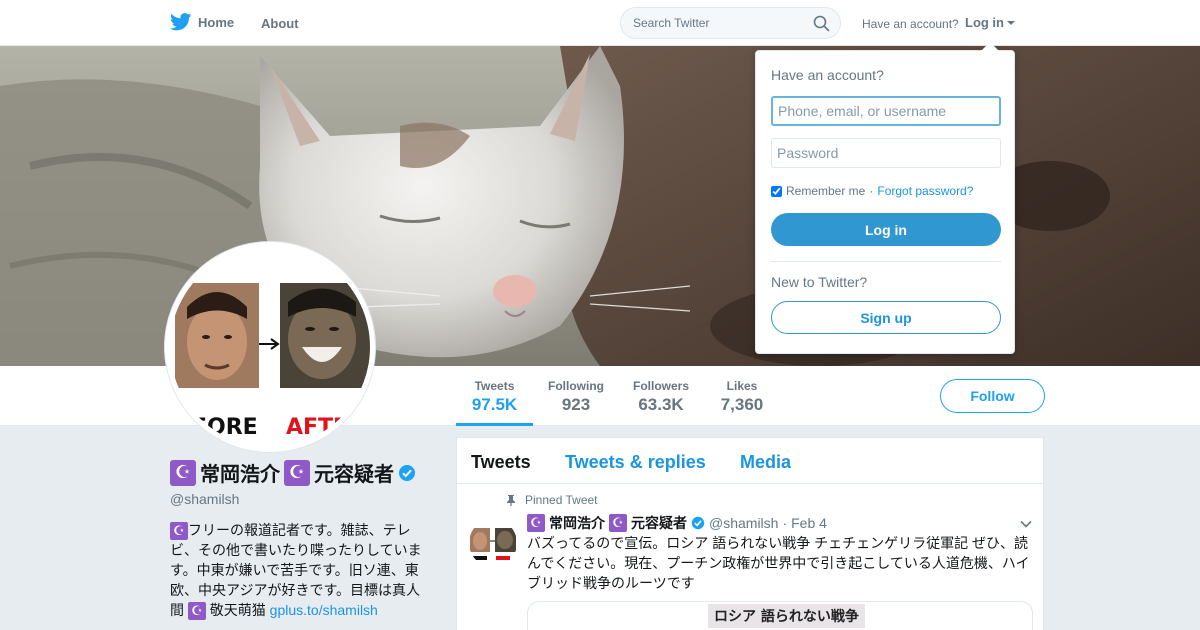 The width and height of the screenshot is (1200, 630). I want to click on remember-me-row: Remember me · Forgot password?, so click(872, 191).